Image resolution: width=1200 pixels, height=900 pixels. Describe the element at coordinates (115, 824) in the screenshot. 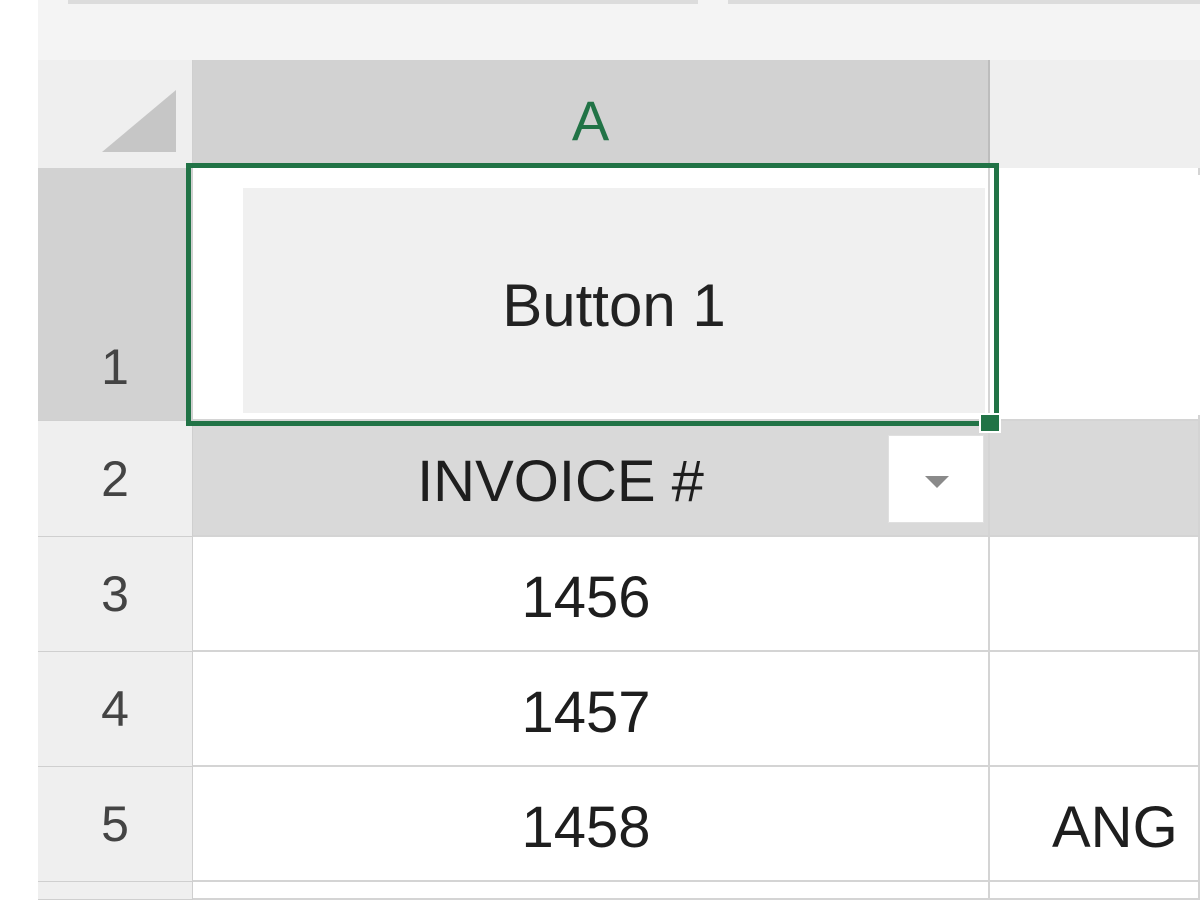

I see `row-header-5: 5` at that location.